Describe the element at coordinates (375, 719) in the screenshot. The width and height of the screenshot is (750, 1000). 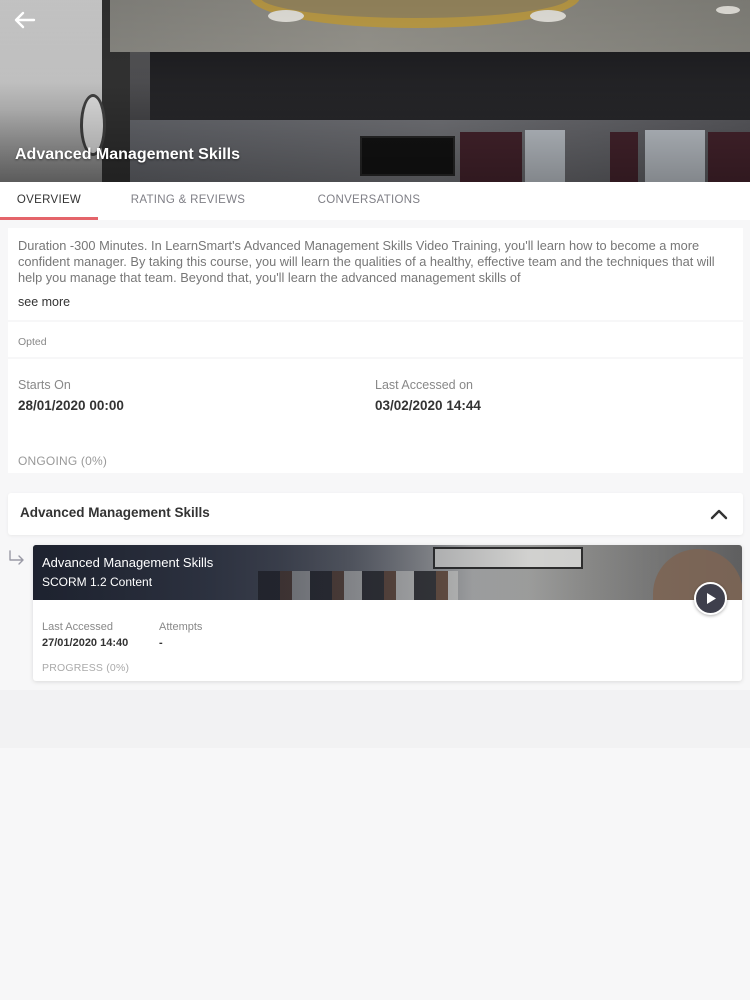
I see `content-background` at that location.